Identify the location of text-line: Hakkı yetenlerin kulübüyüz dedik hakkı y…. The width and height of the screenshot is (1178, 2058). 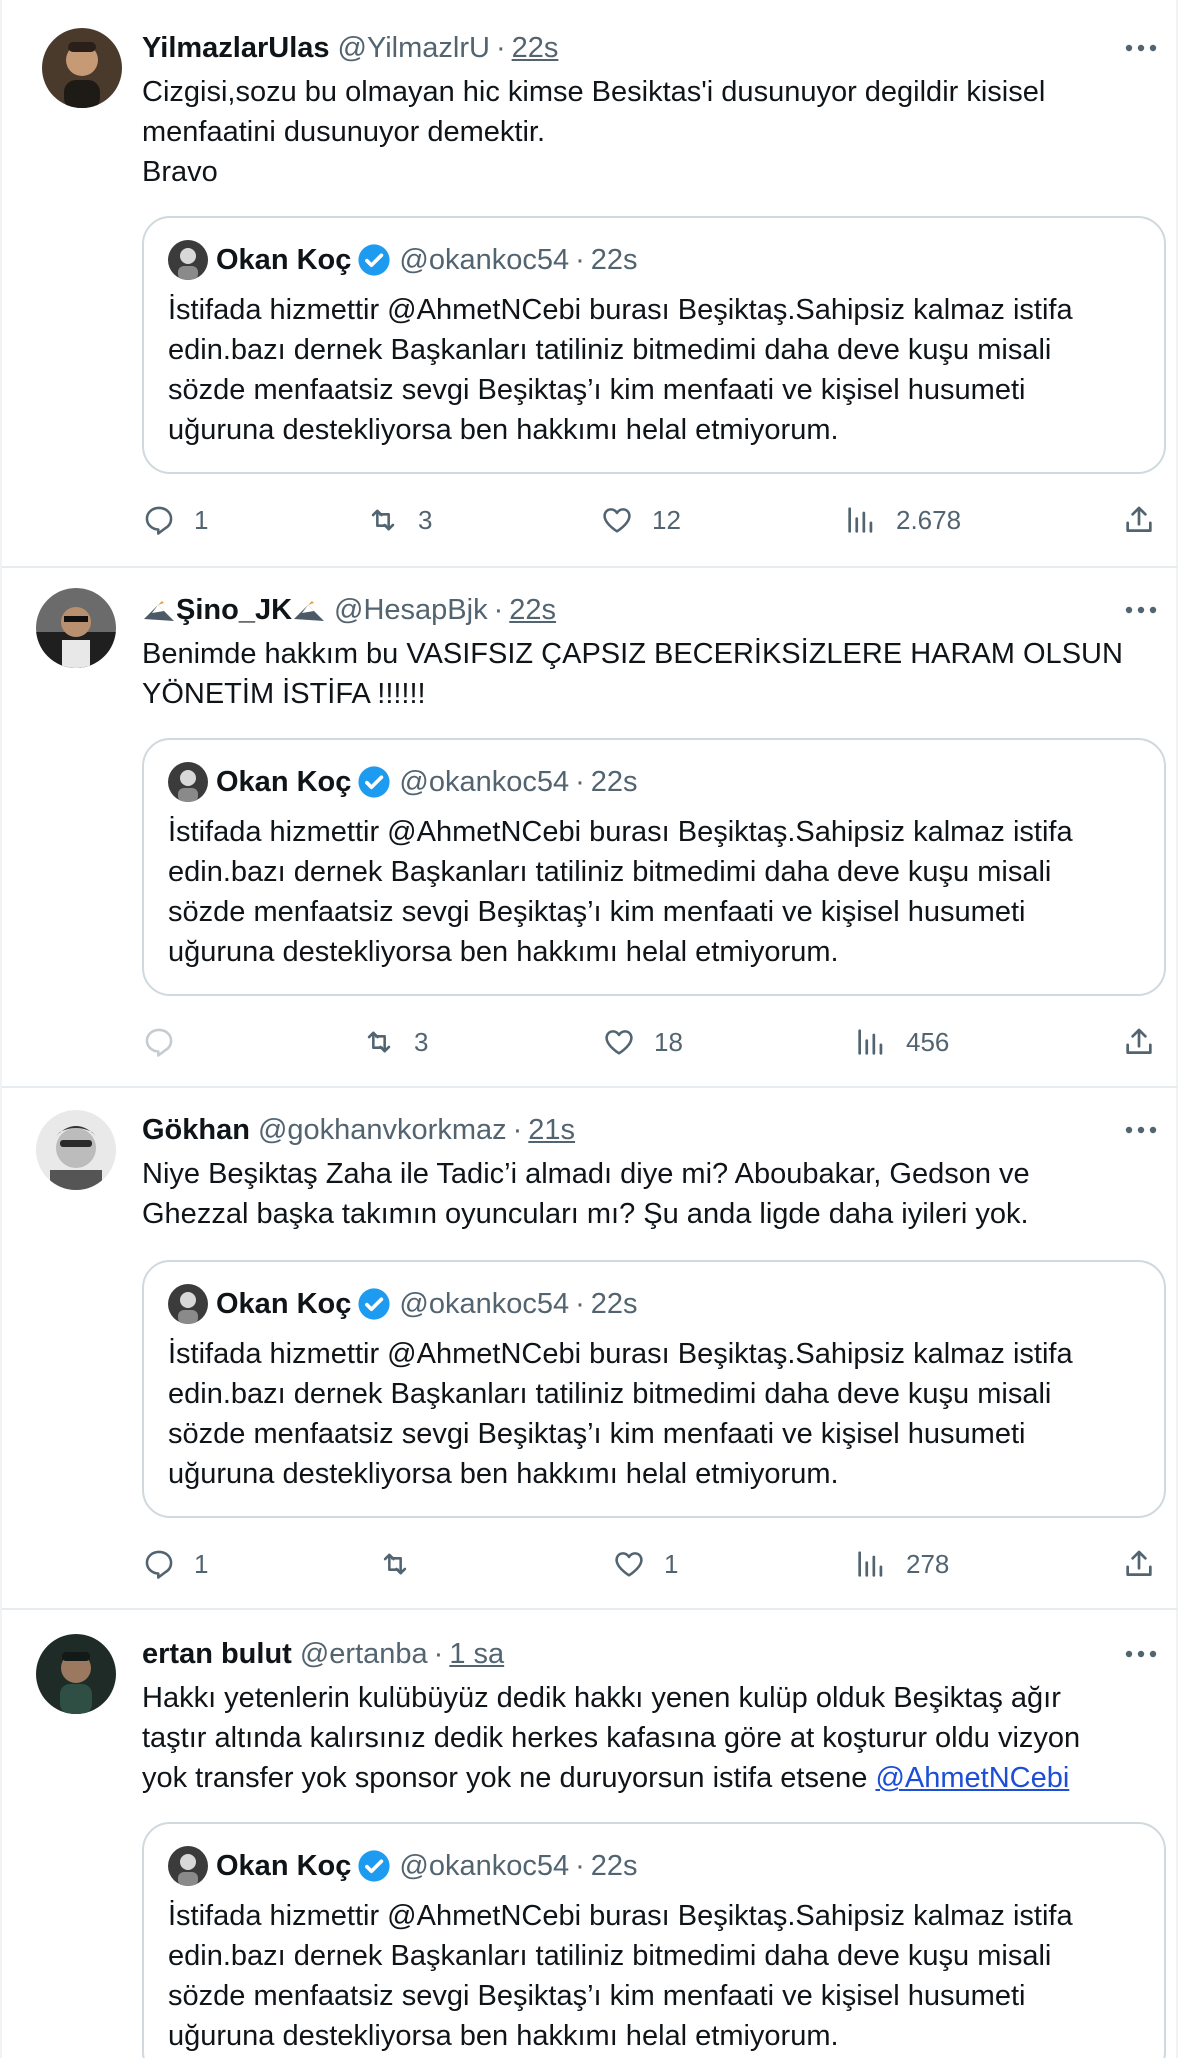
(601, 1698).